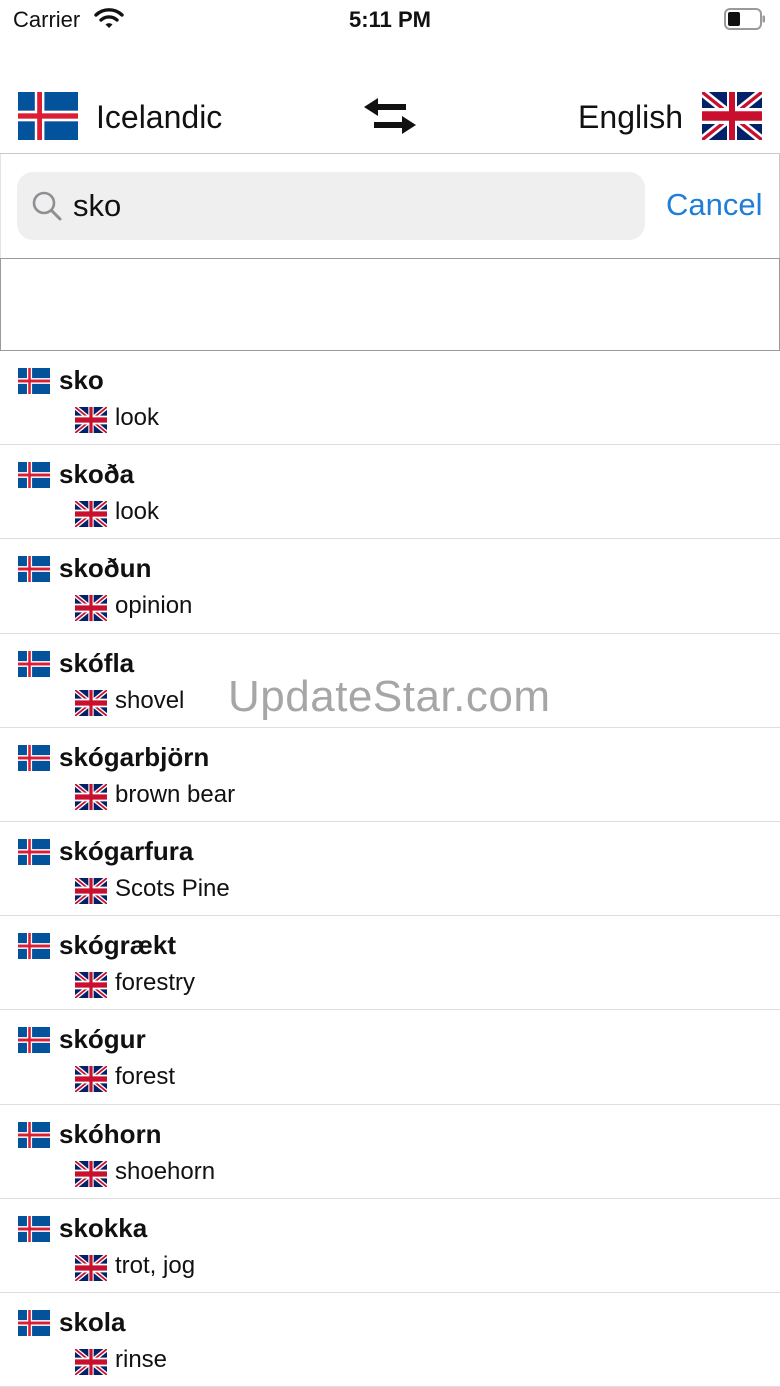 The height and width of the screenshot is (1387, 780). Describe the element at coordinates (159, 117) in the screenshot. I see `source-language-label: Icelandic` at that location.